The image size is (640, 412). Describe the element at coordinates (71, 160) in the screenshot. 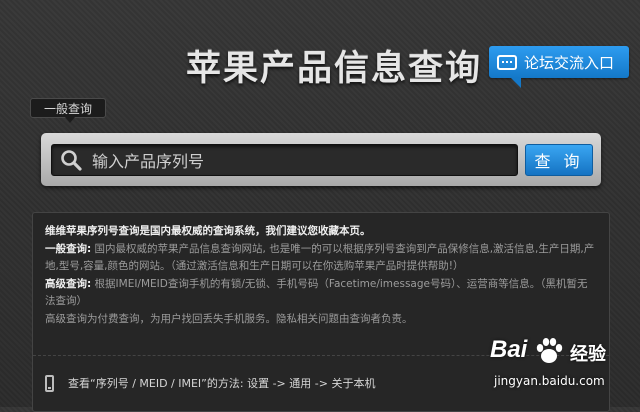

I see `search-icon` at that location.